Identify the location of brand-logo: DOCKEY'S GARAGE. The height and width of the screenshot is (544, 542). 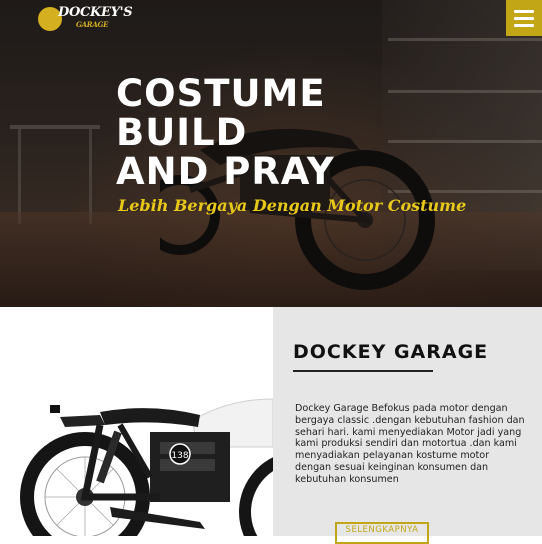
(85, 19).